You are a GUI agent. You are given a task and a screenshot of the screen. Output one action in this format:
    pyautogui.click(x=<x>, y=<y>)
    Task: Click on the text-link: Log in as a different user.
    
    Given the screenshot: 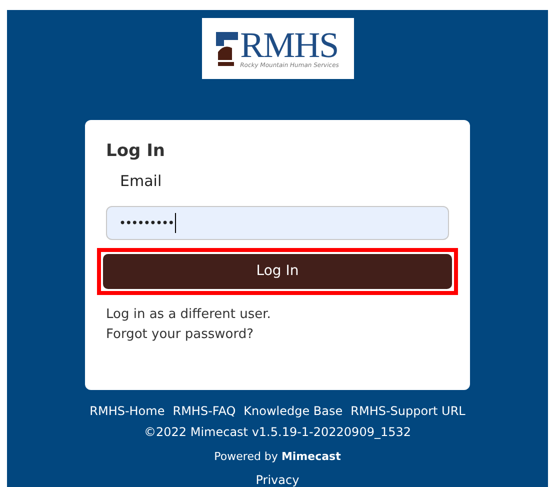 What is the action you would take?
    pyautogui.click(x=277, y=315)
    